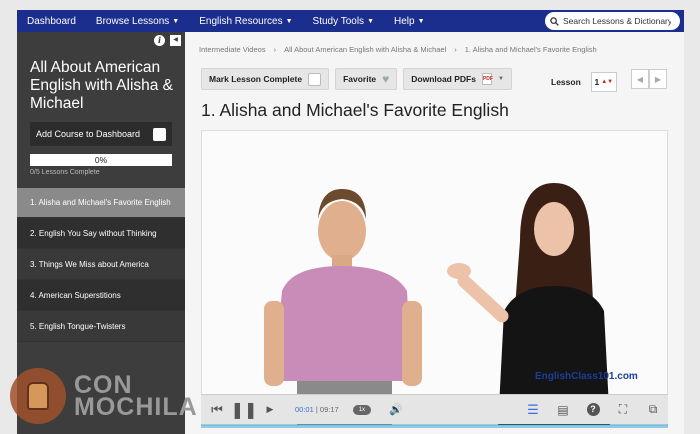  What do you see at coordinates (563, 410) in the screenshot?
I see `transcript-icon: ▤` at bounding box center [563, 410].